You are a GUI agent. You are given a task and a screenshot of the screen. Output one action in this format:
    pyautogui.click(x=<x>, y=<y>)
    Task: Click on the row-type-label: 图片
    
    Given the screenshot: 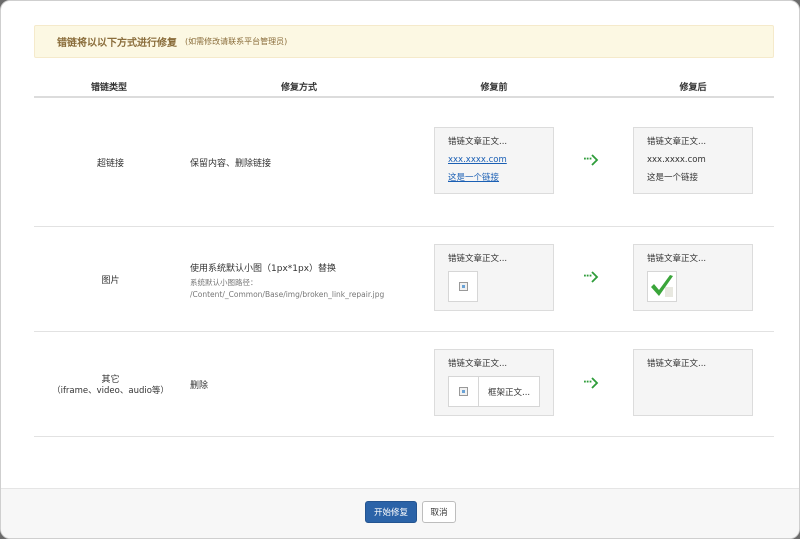 What is the action you would take?
    pyautogui.click(x=110, y=281)
    